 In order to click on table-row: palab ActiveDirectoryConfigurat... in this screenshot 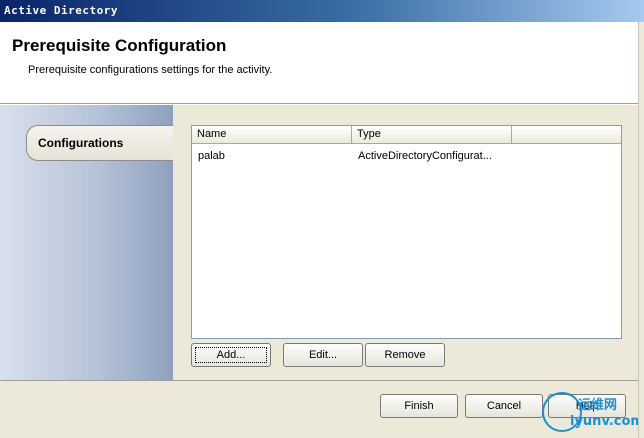, I will do `click(406, 156)`.